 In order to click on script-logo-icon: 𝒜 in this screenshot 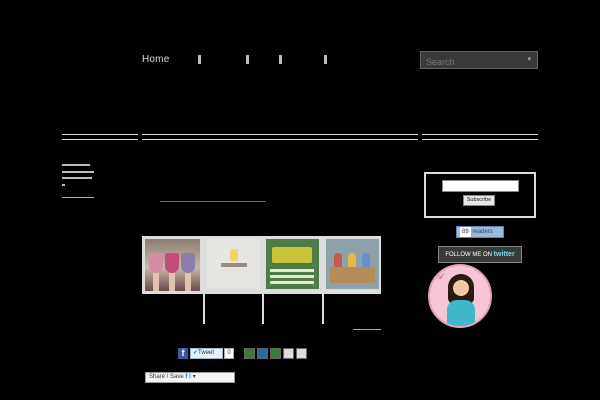, I will do `click(438, 277)`.